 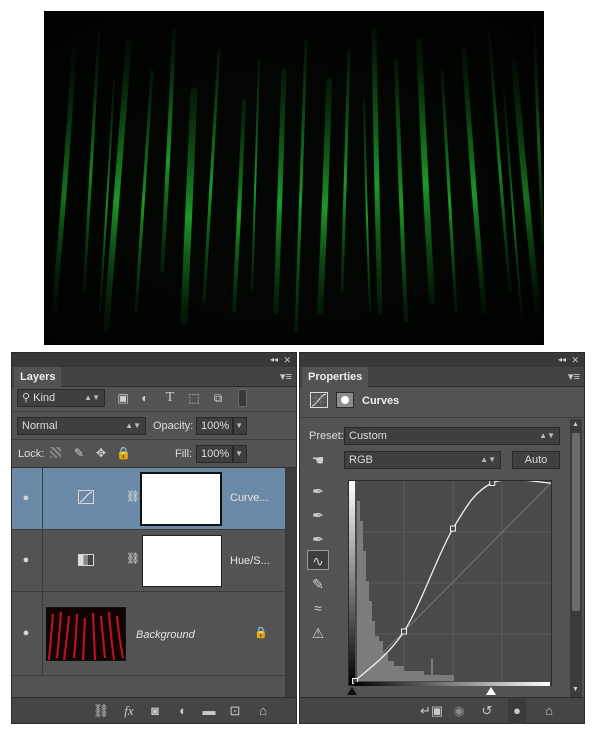 I want to click on lock-image-pixels-icon: ✎, so click(x=79, y=453).